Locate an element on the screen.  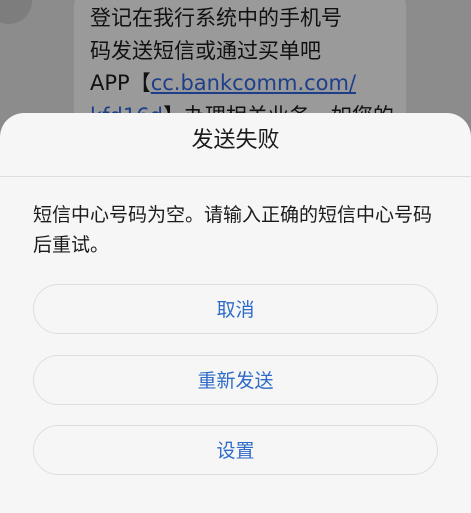
resend-button: 重新发送 is located at coordinates (235, 380).